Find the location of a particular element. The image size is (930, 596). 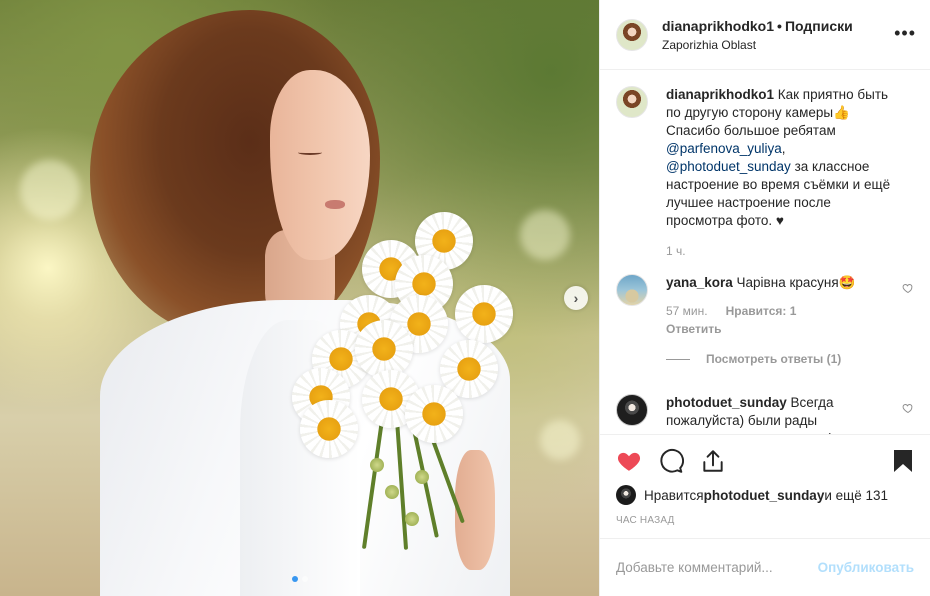

following-button: Подписки is located at coordinates (819, 26).